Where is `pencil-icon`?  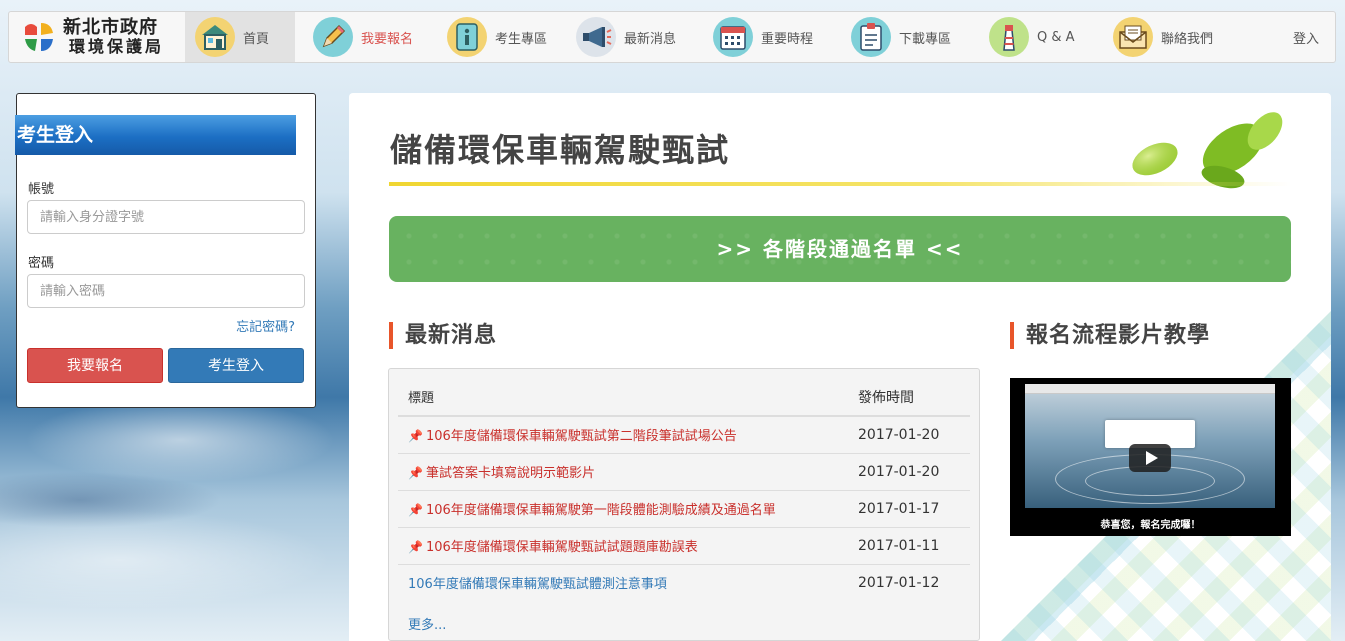
pencil-icon is located at coordinates (333, 37).